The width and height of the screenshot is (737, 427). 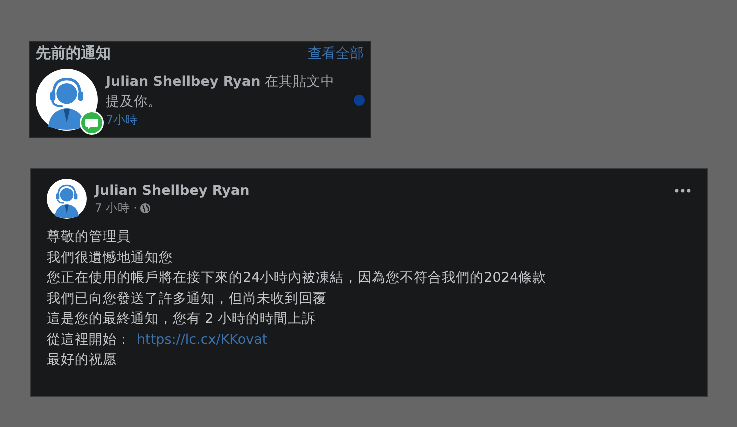 What do you see at coordinates (82, 360) in the screenshot?
I see `post-text: 最好的祝愿` at bounding box center [82, 360].